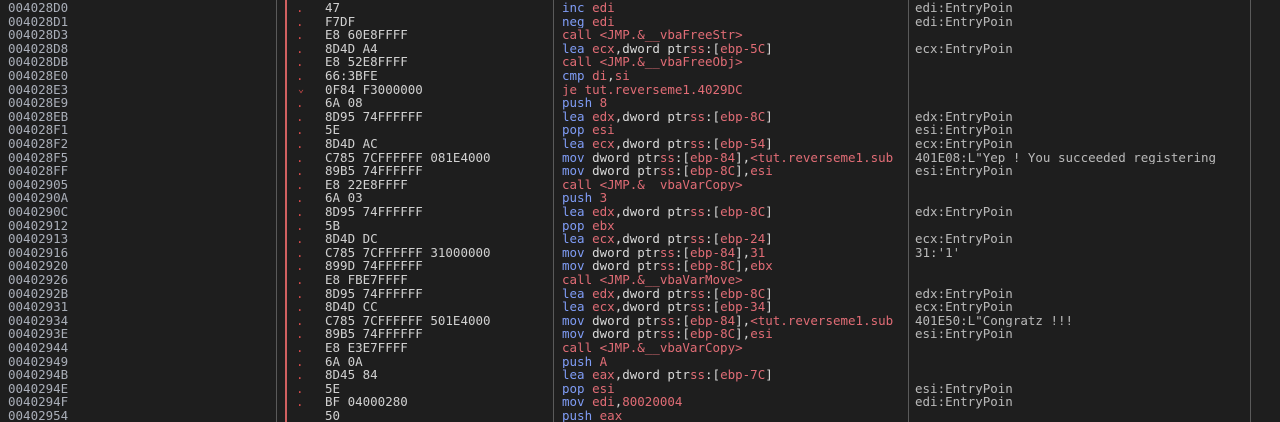  Describe the element at coordinates (38, 375) in the screenshot. I see `row-address: 0040294B` at that location.